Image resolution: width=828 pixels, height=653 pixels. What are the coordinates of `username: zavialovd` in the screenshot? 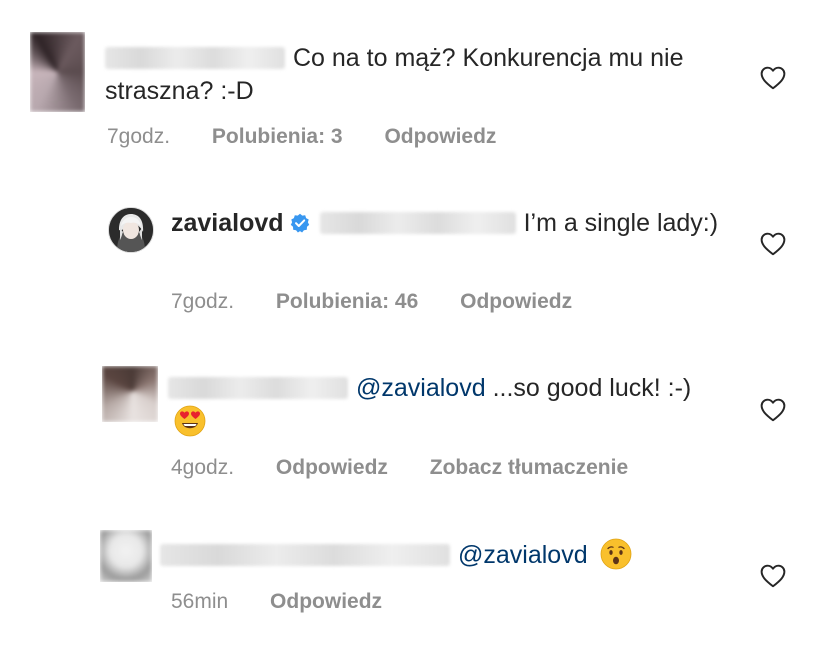 It's located at (227, 223).